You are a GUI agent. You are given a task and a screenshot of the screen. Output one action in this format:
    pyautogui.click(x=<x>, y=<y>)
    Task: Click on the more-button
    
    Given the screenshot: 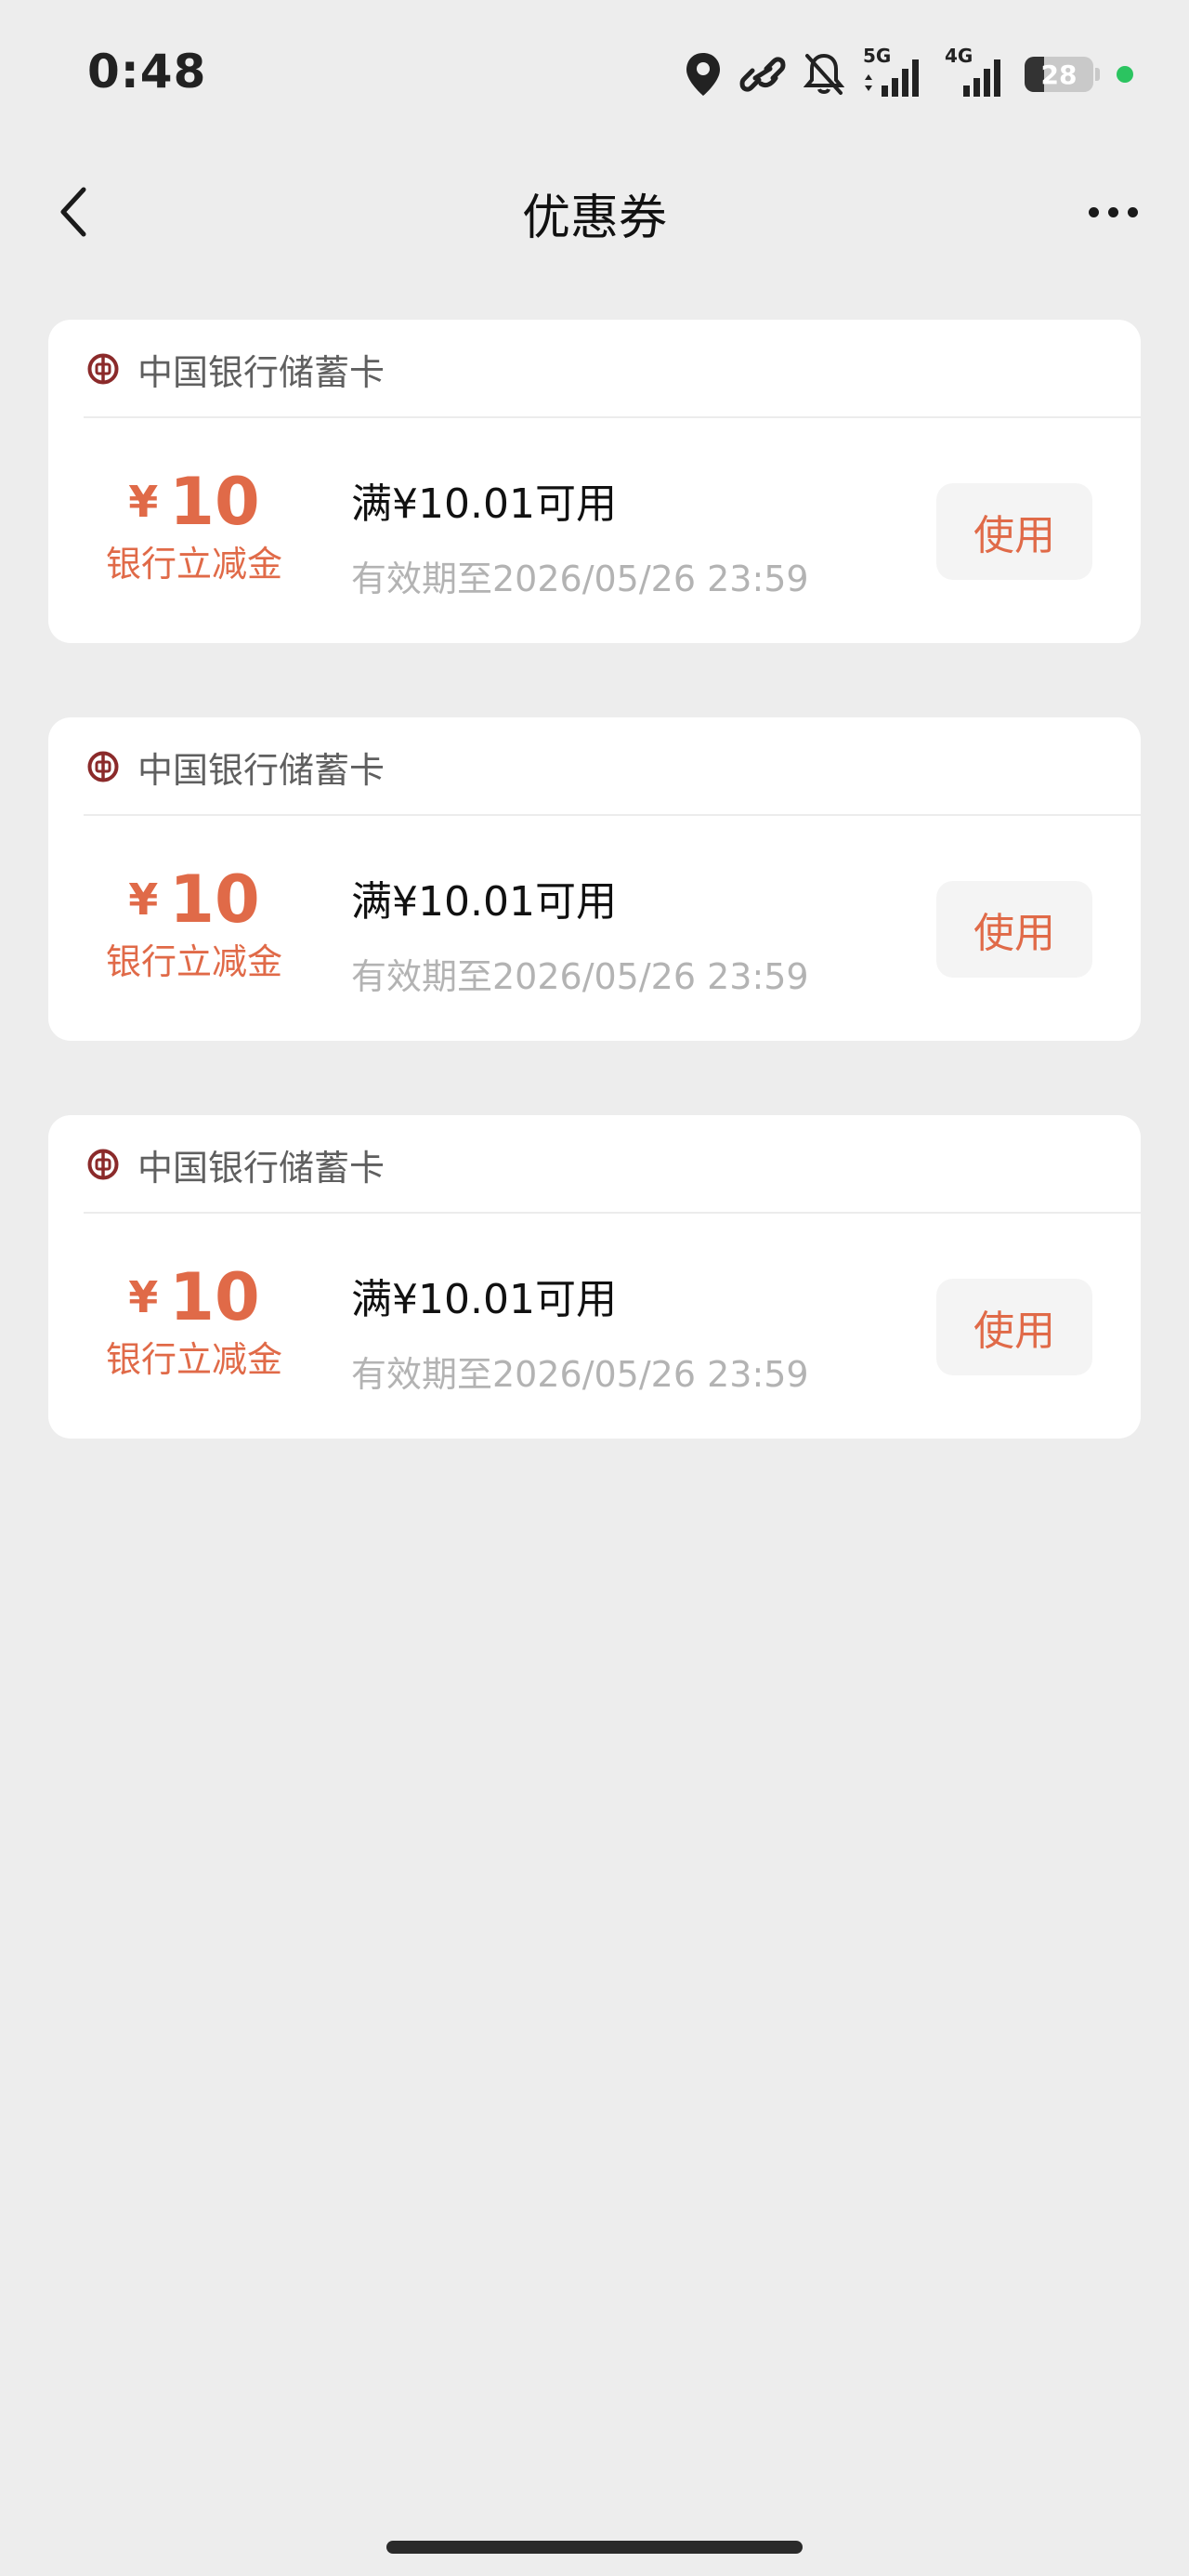 What is the action you would take?
    pyautogui.click(x=1113, y=211)
    